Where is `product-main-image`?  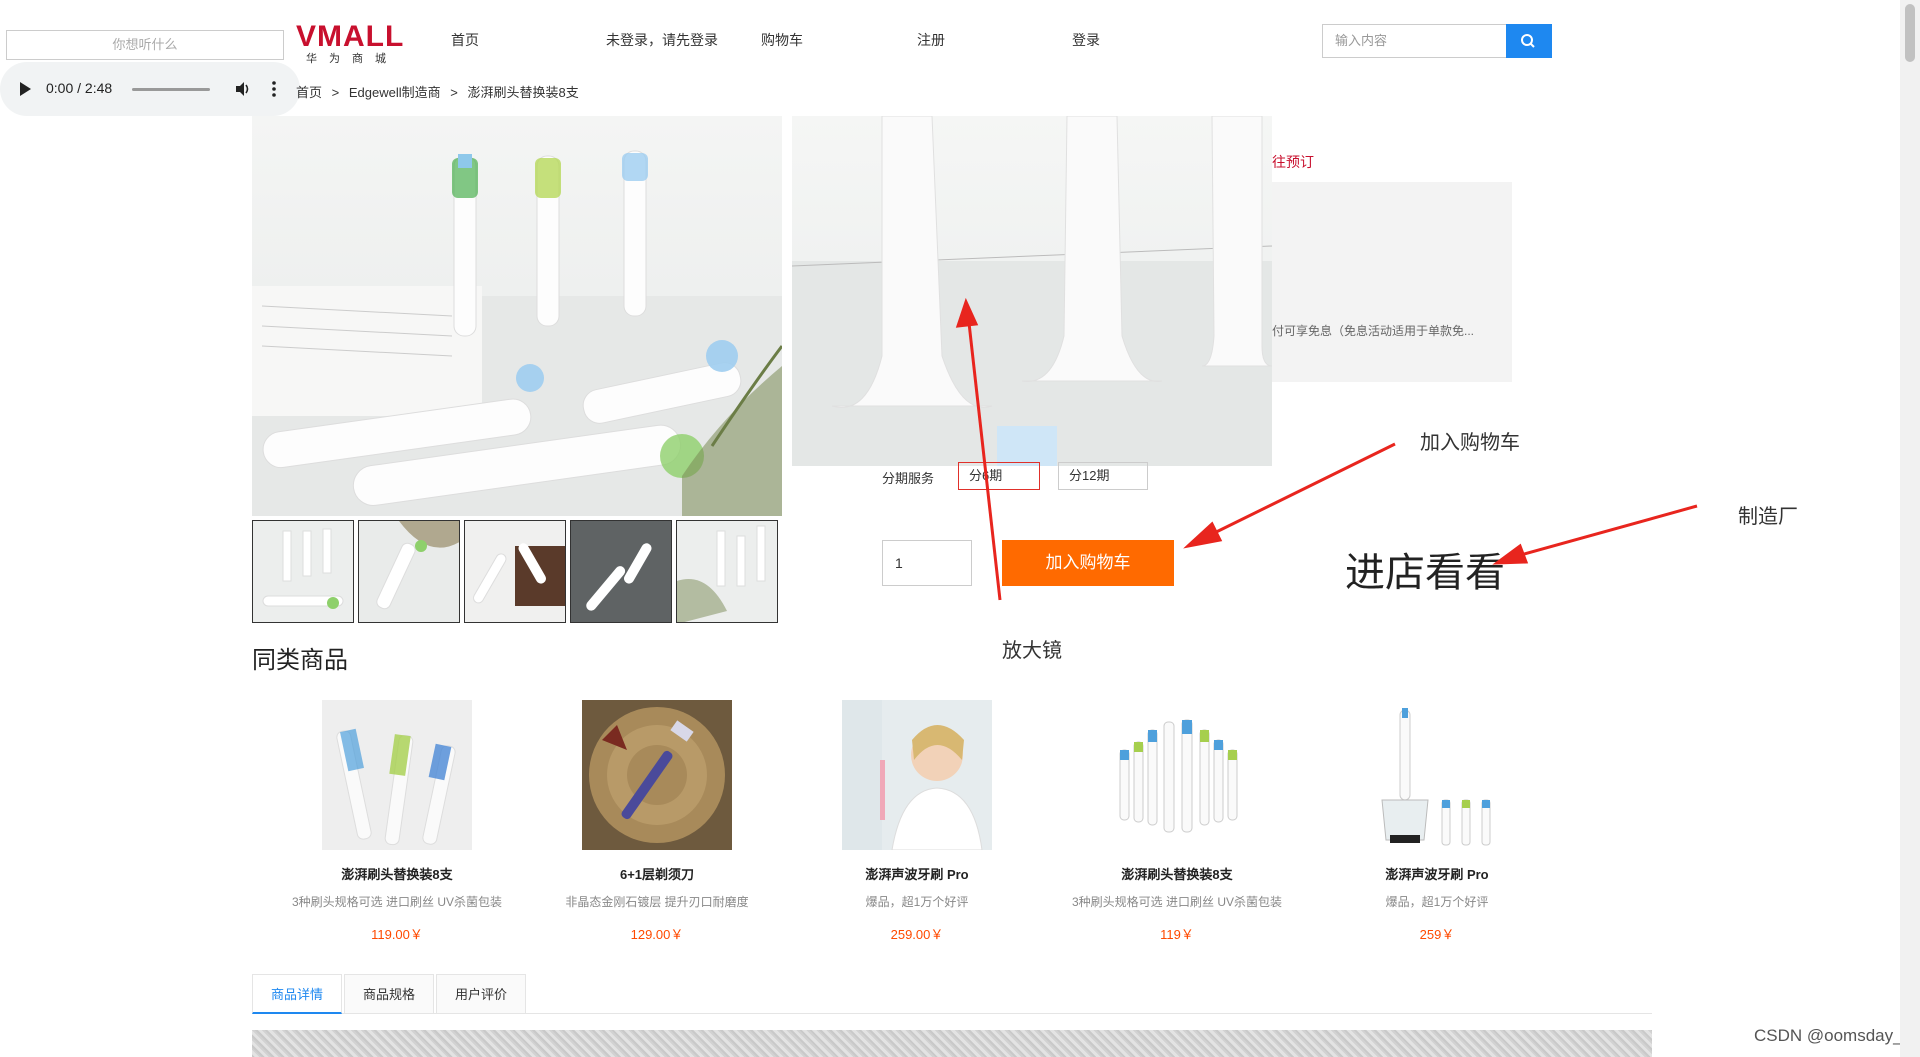
product-main-image is located at coordinates (517, 316).